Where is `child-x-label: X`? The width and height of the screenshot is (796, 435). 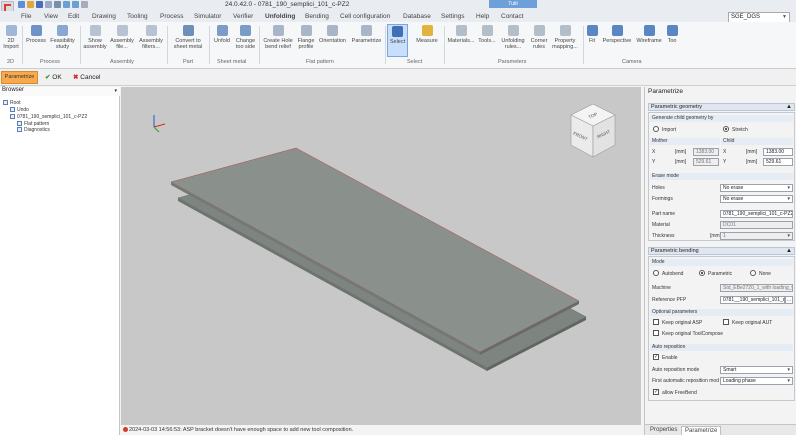
child-x-label: X is located at coordinates (725, 152).